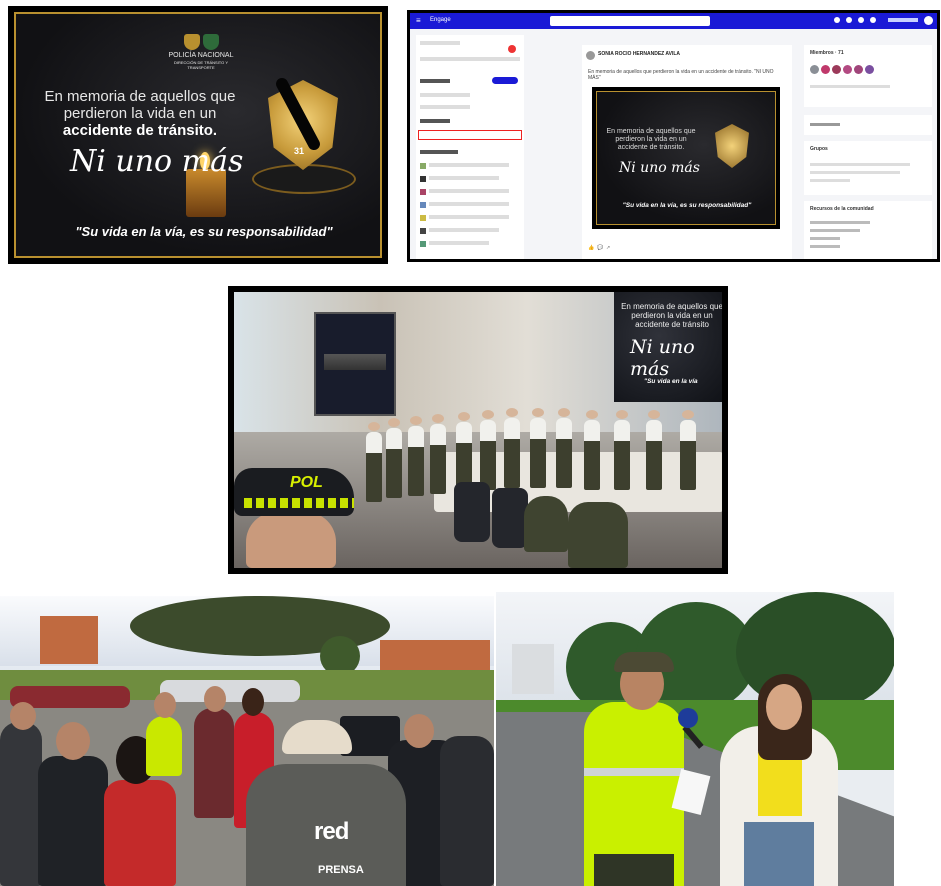  I want to click on vest-logo: red, so click(331, 831).